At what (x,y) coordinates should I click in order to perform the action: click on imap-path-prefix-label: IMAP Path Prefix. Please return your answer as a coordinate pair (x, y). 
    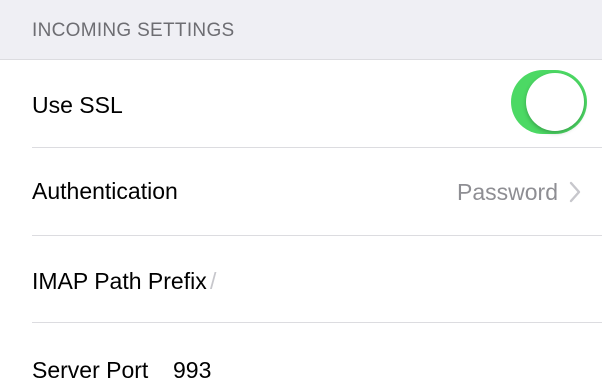
    Looking at the image, I should click on (119, 281).